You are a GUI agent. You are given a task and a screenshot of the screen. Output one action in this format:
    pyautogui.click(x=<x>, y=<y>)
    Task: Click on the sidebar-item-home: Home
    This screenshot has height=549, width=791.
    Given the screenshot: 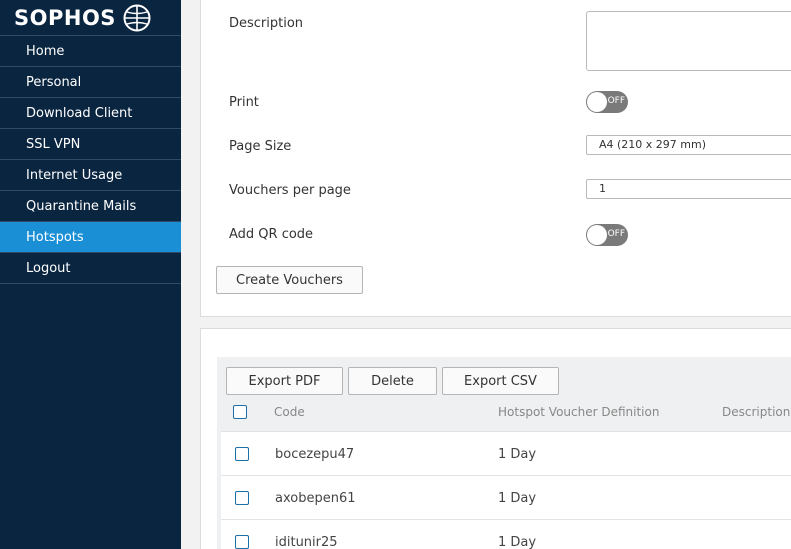 What is the action you would take?
    pyautogui.click(x=90, y=51)
    